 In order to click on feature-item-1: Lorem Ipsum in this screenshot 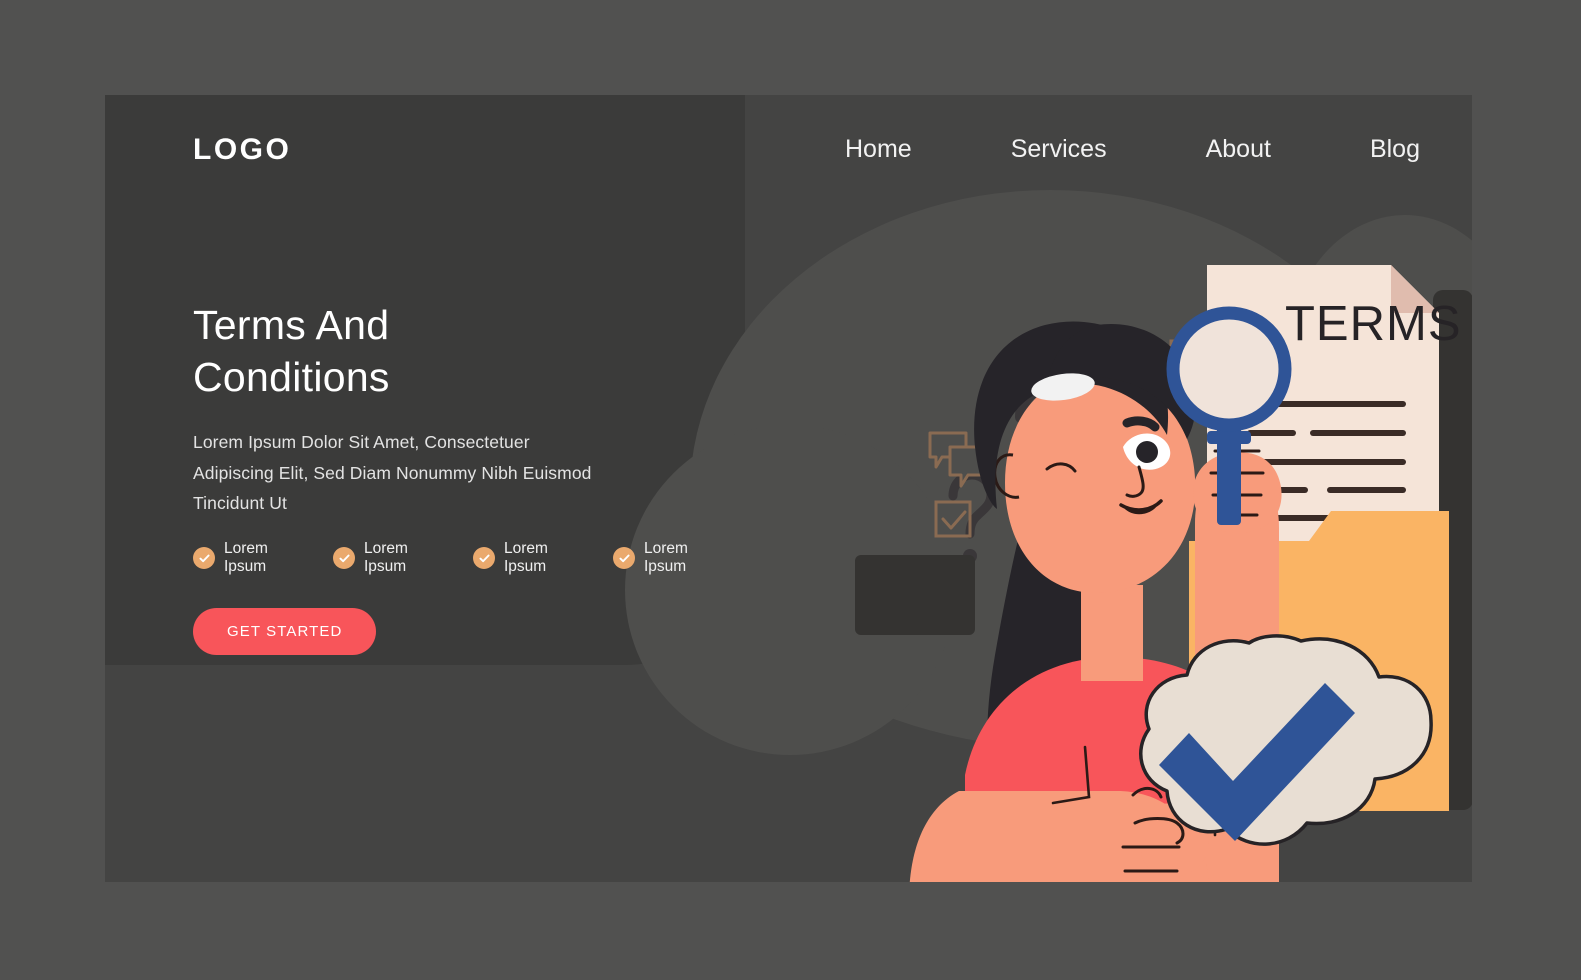, I will do `click(249, 558)`.